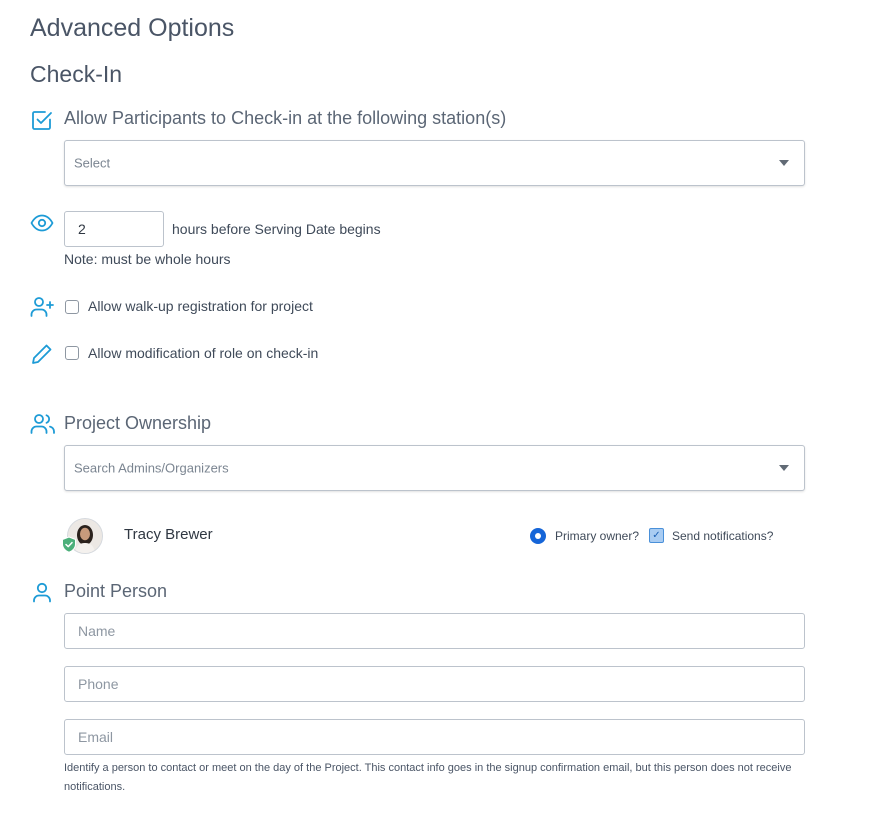 This screenshot has height=816, width=880. What do you see at coordinates (72, 353) in the screenshot?
I see `modify-role-checkbox` at bounding box center [72, 353].